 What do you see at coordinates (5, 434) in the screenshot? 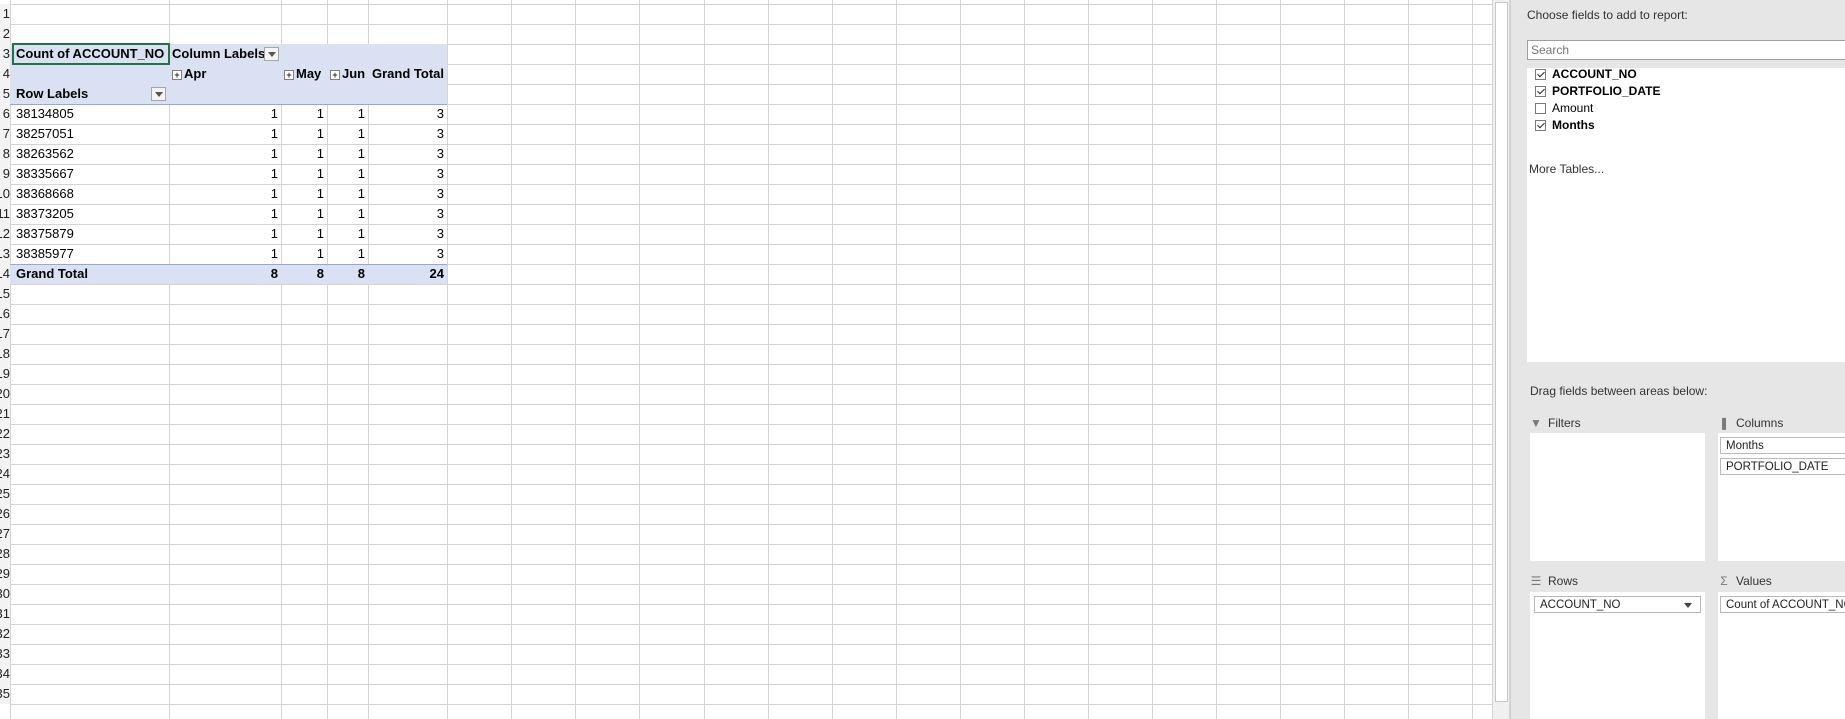
I see `row-number: 22` at bounding box center [5, 434].